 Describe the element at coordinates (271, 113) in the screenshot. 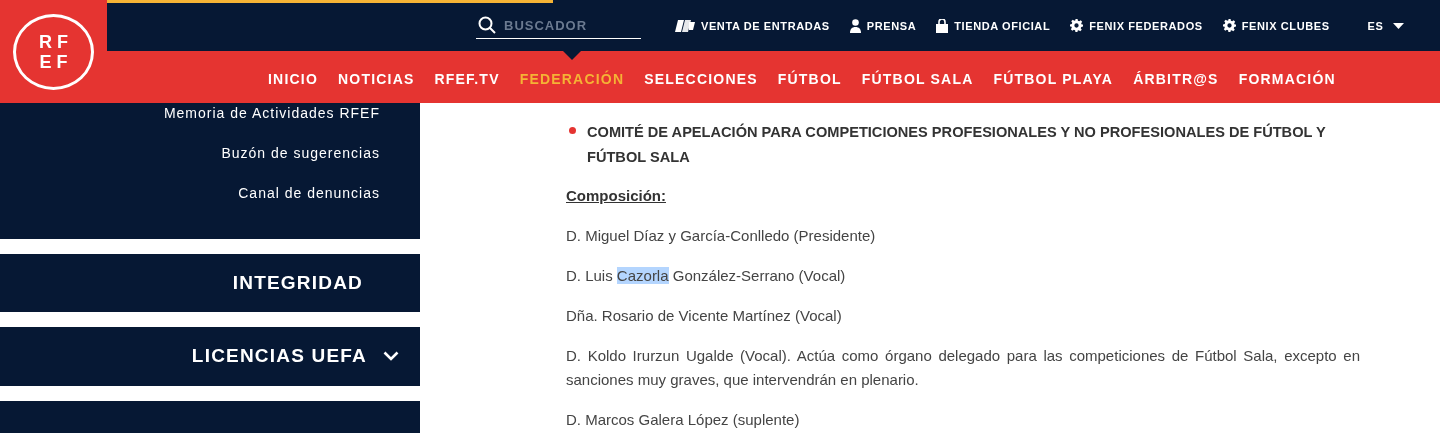

I see `sidebar-link: Memoria de Actividades RFEF` at that location.